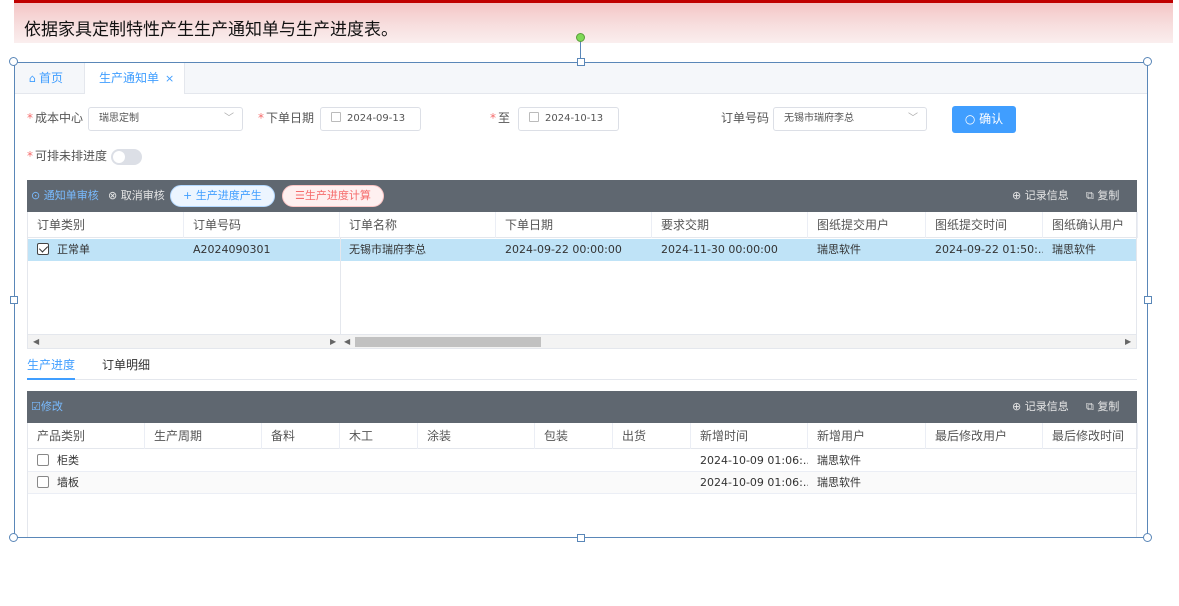 This screenshot has width=1179, height=606. What do you see at coordinates (867, 436) in the screenshot?
I see `column-header: 新增用户` at bounding box center [867, 436].